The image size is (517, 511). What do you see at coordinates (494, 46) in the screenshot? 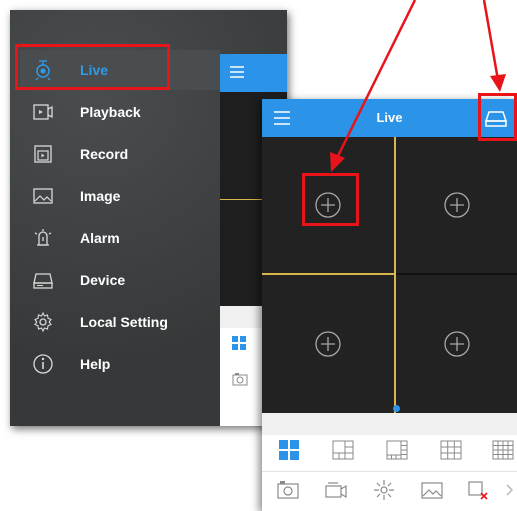
I see `arrow-to-device-button` at bounding box center [494, 46].